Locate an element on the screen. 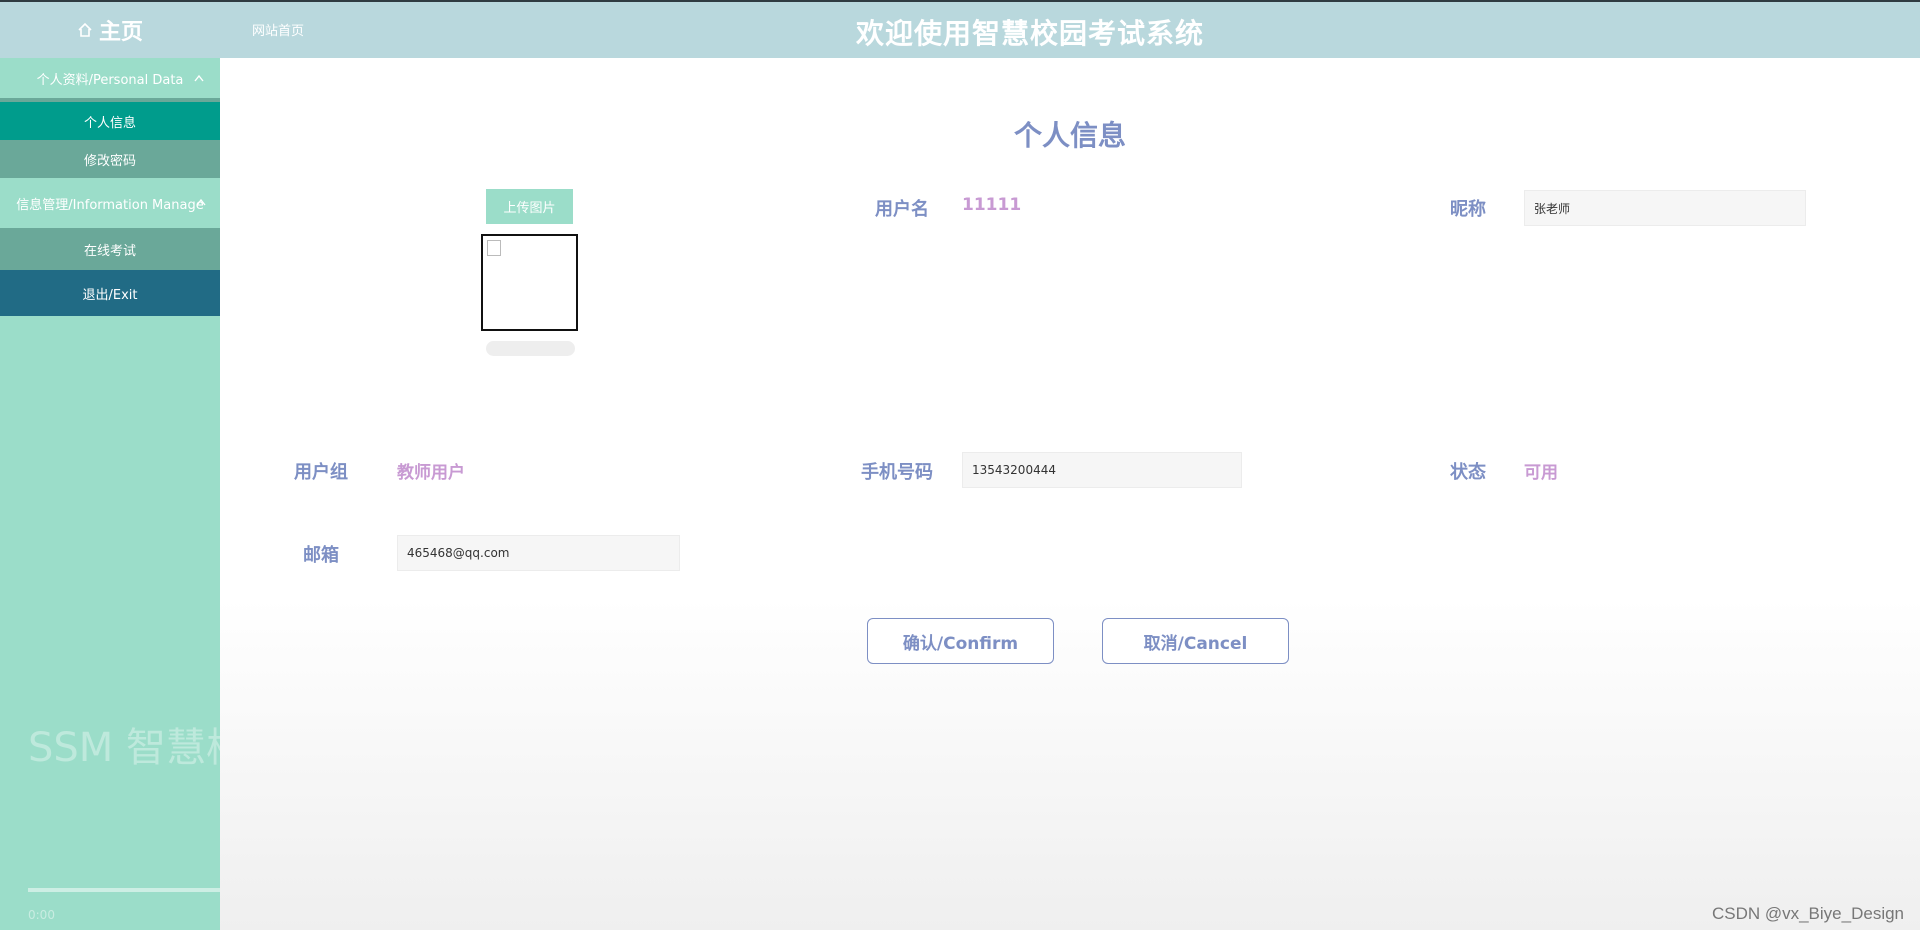 The height and width of the screenshot is (930, 1920). user-group-label: 用户组 is located at coordinates (321, 472).